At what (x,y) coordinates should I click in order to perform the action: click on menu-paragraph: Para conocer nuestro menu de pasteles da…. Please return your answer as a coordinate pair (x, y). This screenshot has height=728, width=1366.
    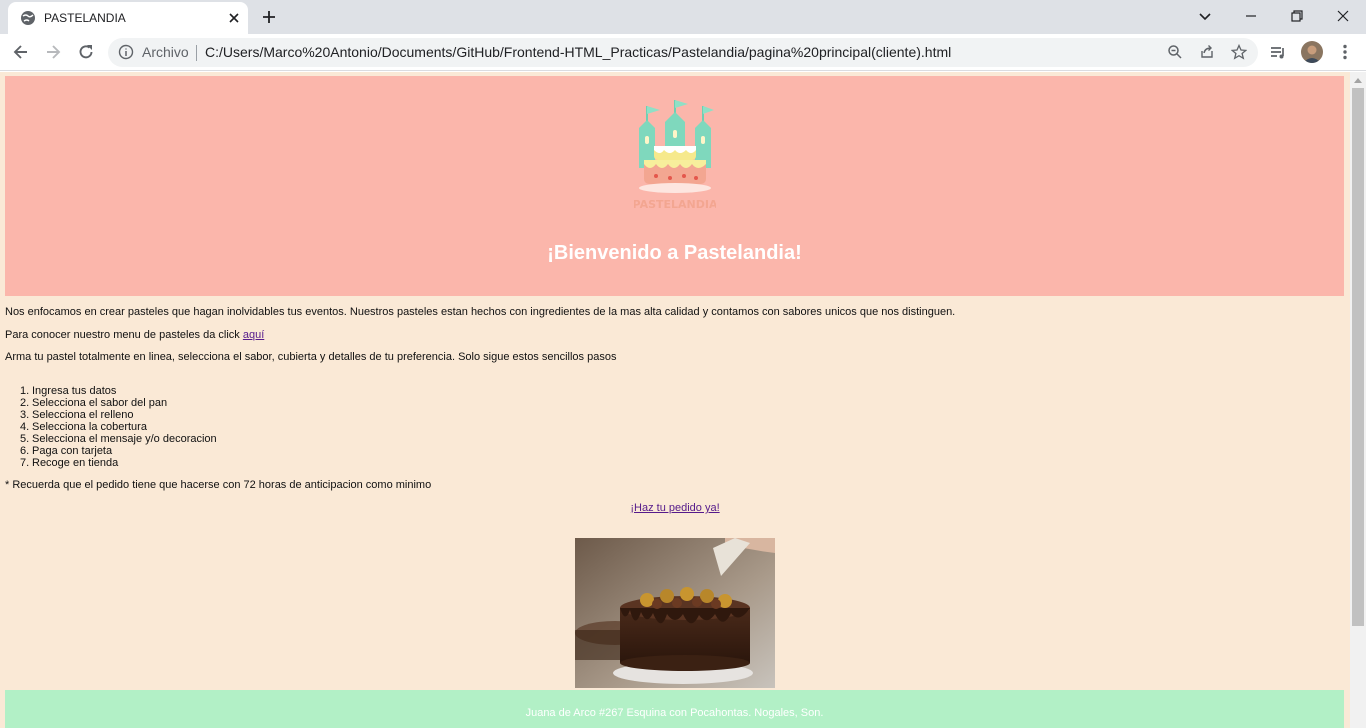
    Looking at the image, I should click on (134, 335).